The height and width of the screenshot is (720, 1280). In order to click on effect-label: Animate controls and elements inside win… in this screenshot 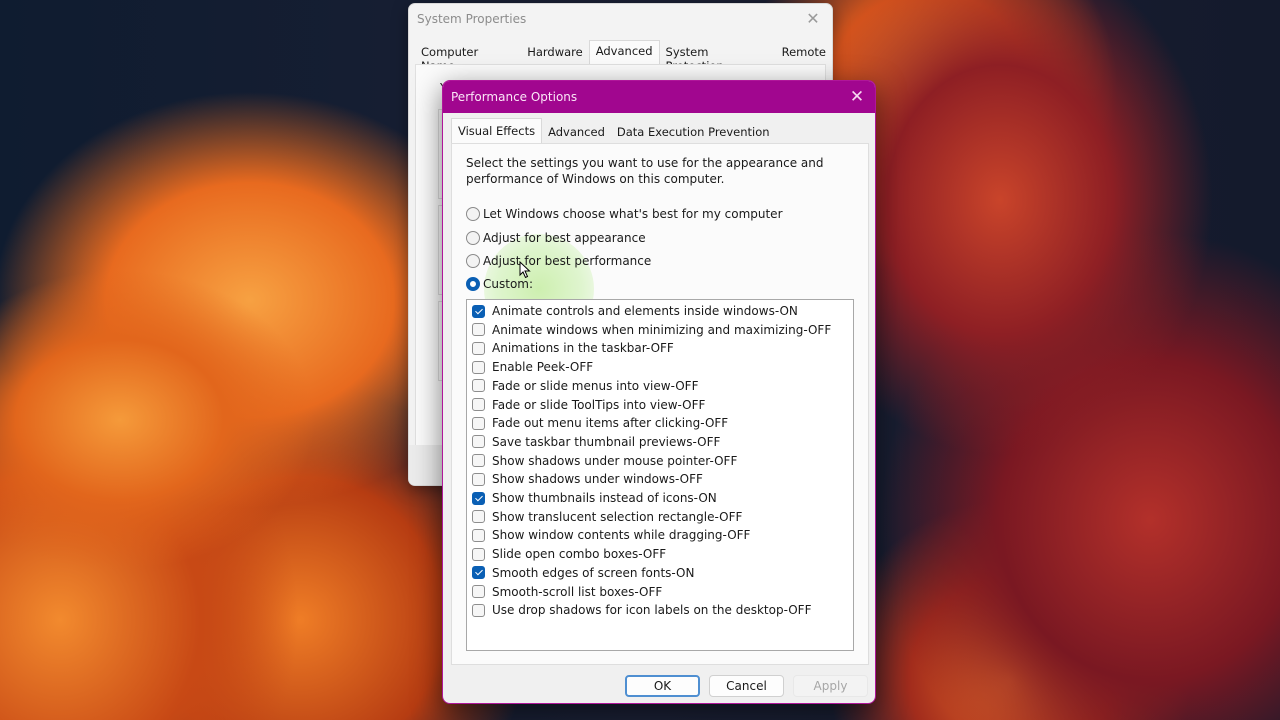, I will do `click(645, 311)`.